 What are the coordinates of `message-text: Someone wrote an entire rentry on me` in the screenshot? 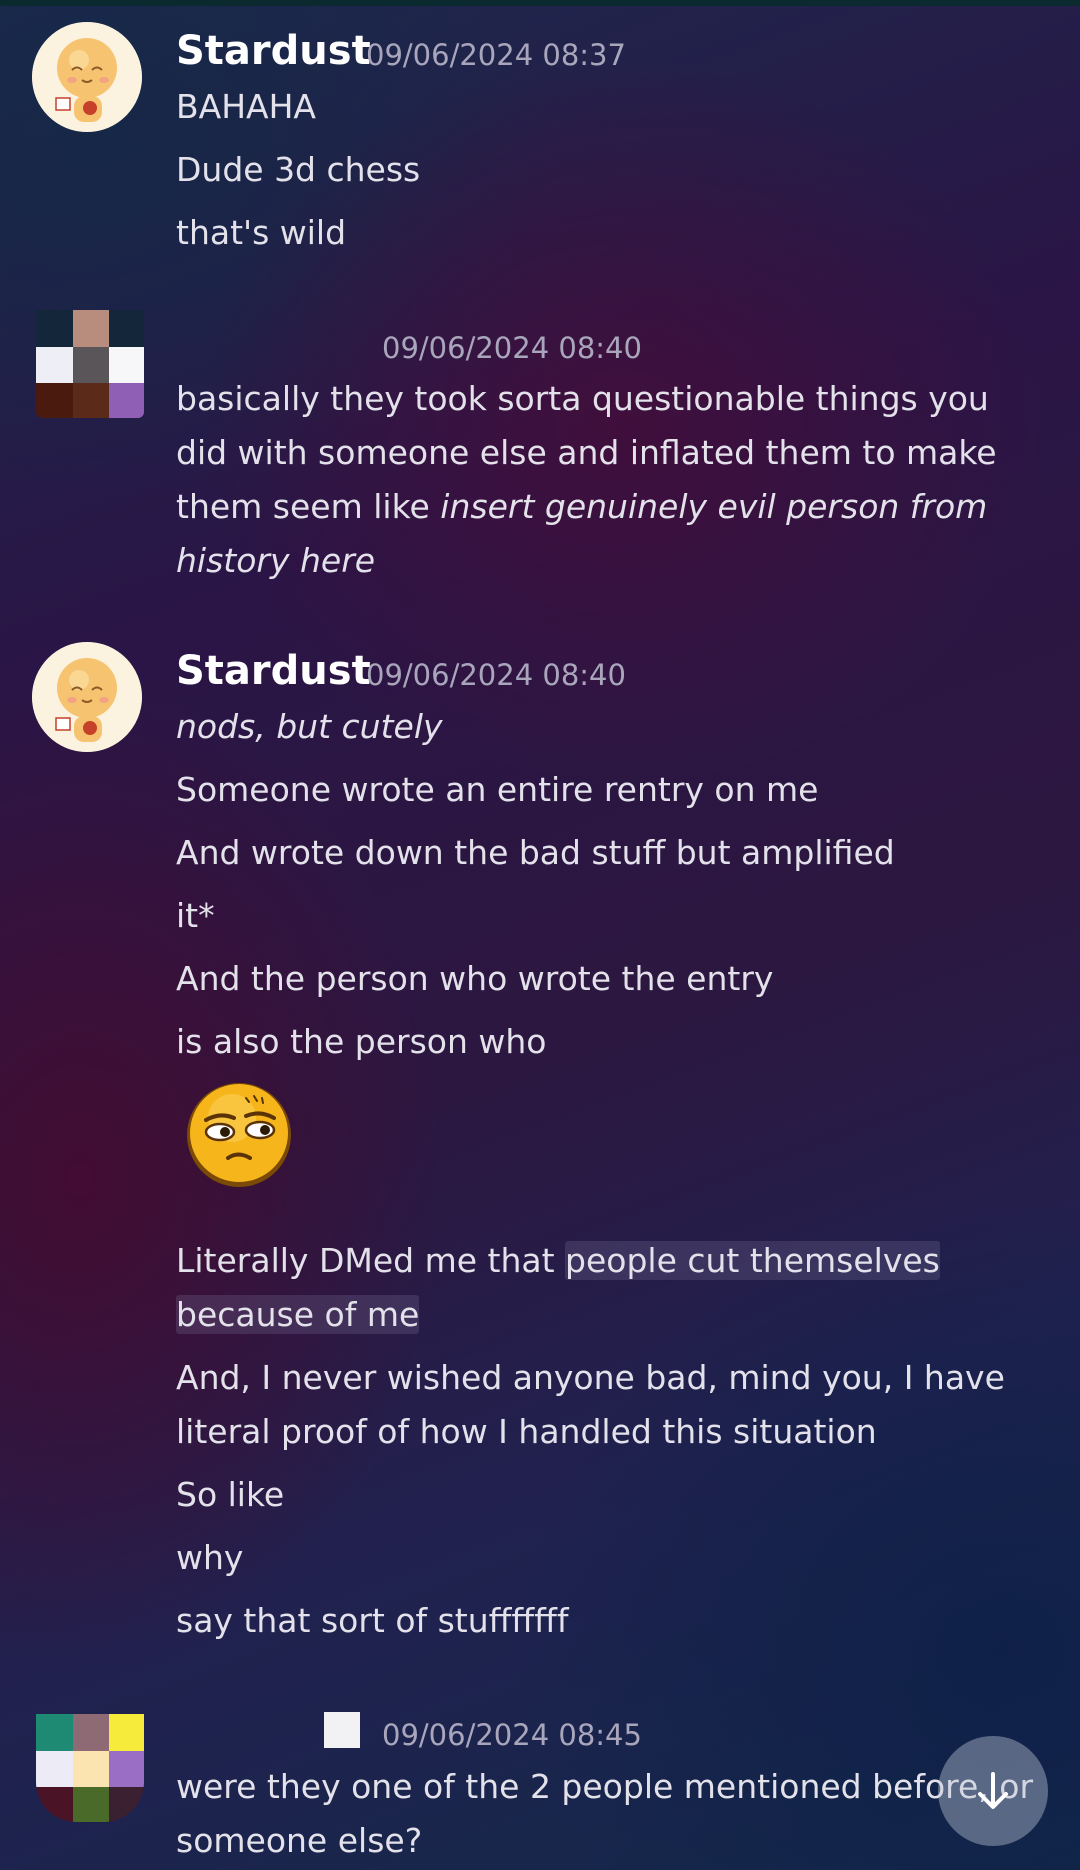 It's located at (497, 789).